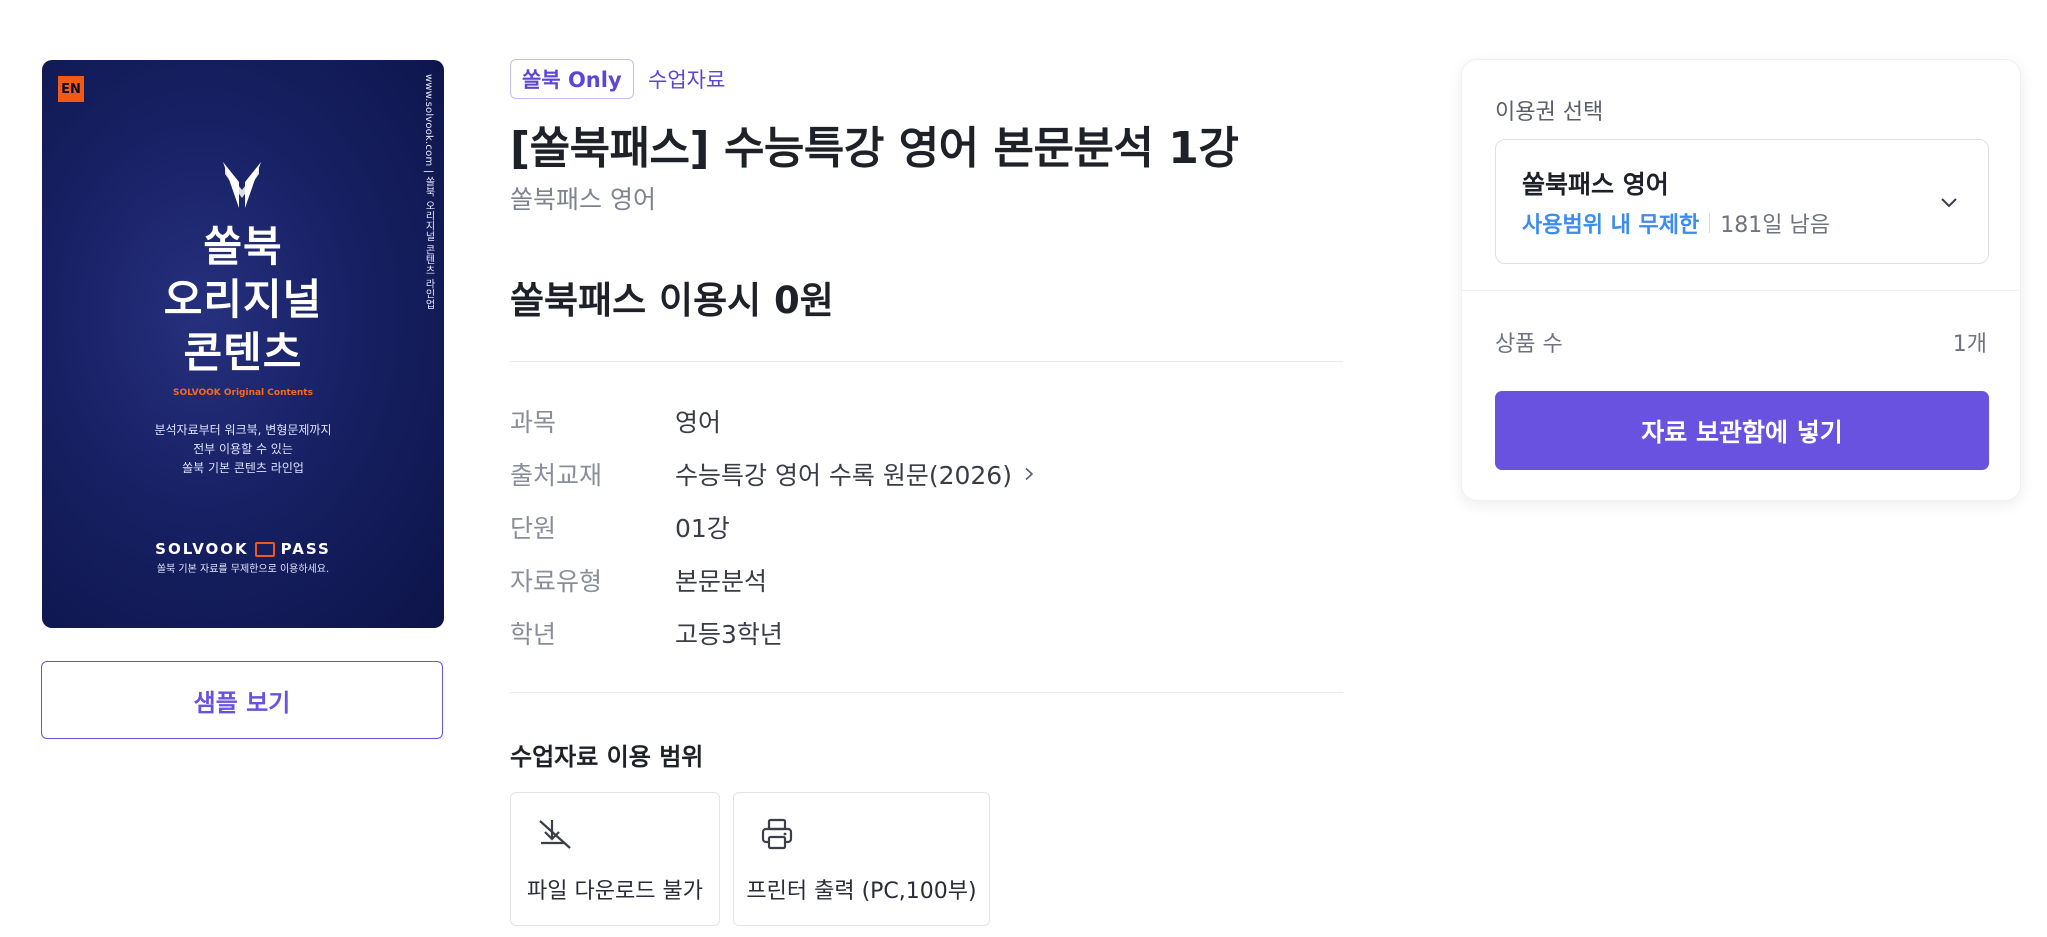  I want to click on meta-separator, so click(1710, 223).